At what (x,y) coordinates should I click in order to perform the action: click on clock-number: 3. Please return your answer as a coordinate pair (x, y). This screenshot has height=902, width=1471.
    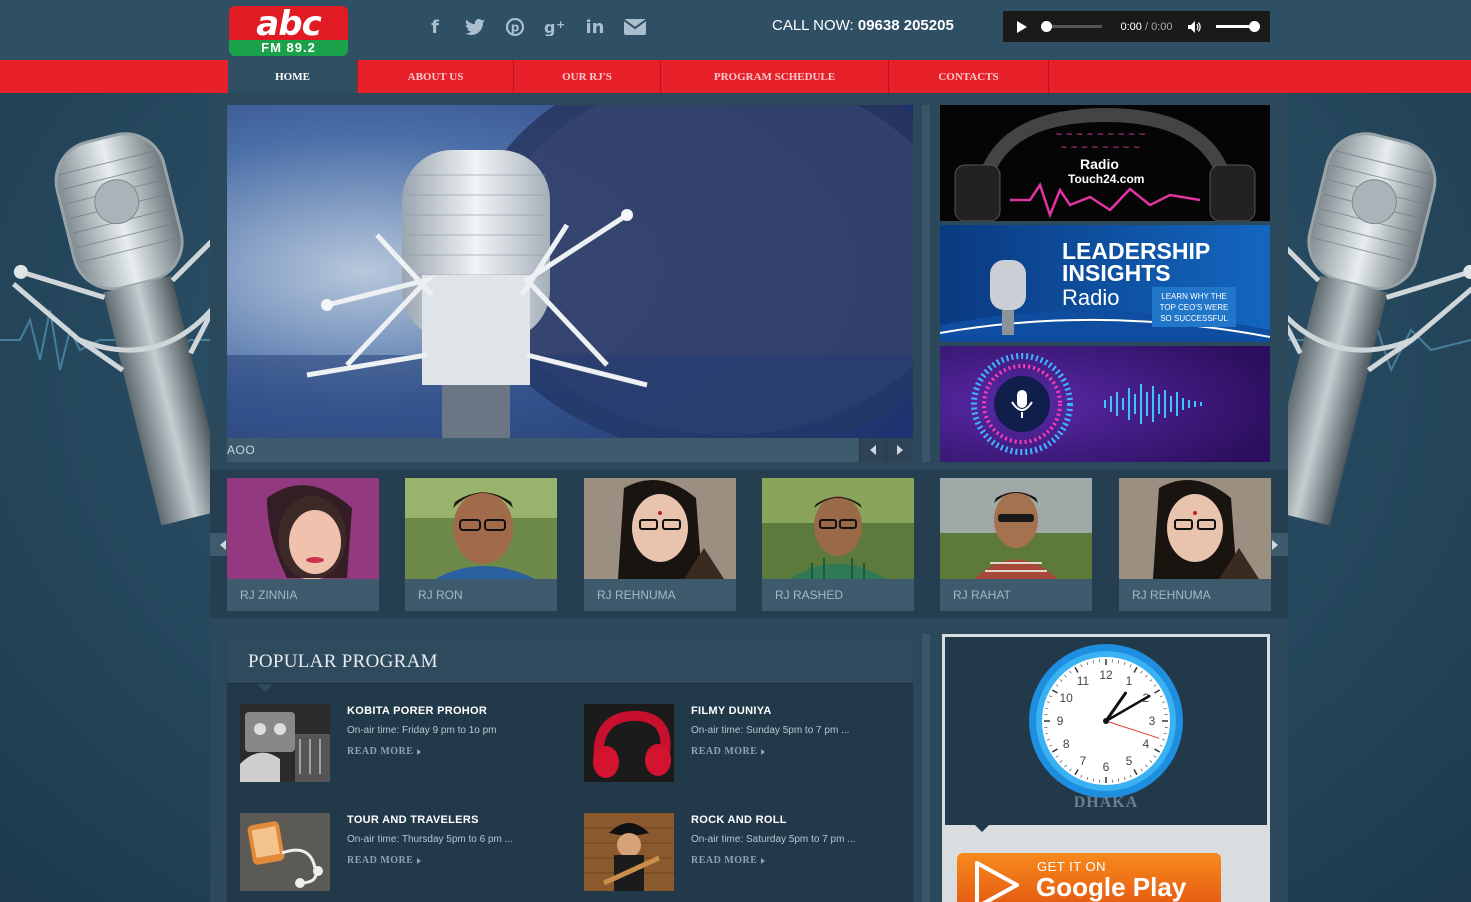
    Looking at the image, I should click on (1152, 721).